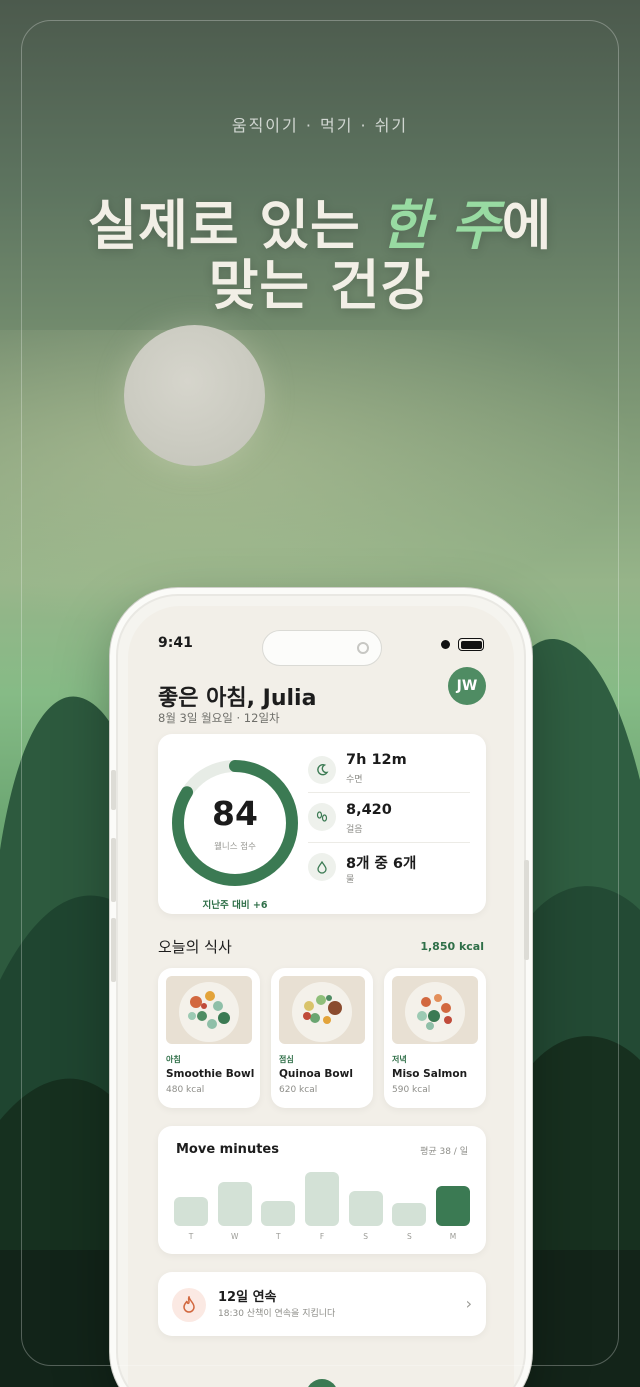 The width and height of the screenshot is (640, 1387). Describe the element at coordinates (322, 1304) in the screenshot. I see `streak-card: 12일 연속 18:30 산책이 연속을 지킵니다 ›` at that location.